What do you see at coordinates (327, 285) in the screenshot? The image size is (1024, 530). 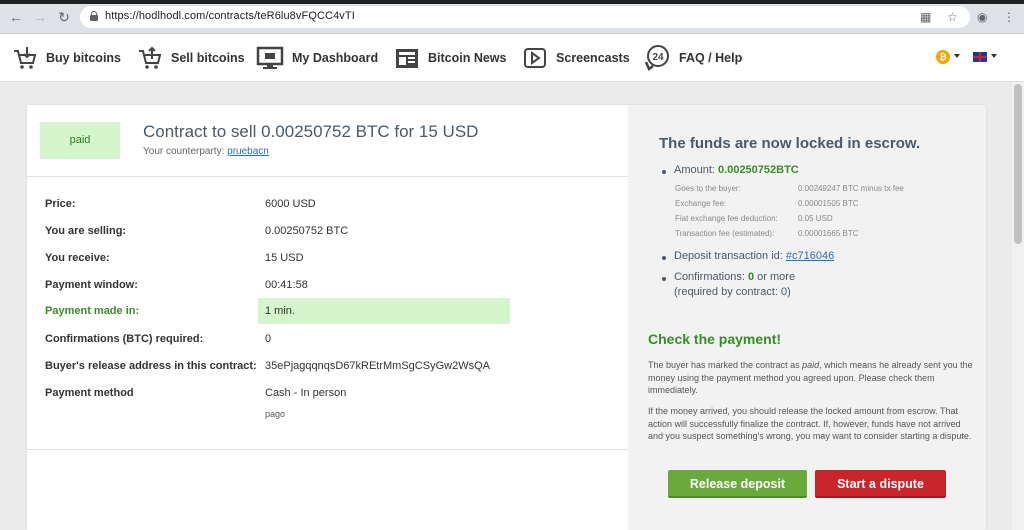 I see `detail-row-payment-window: Payment window: 00:41:58` at bounding box center [327, 285].